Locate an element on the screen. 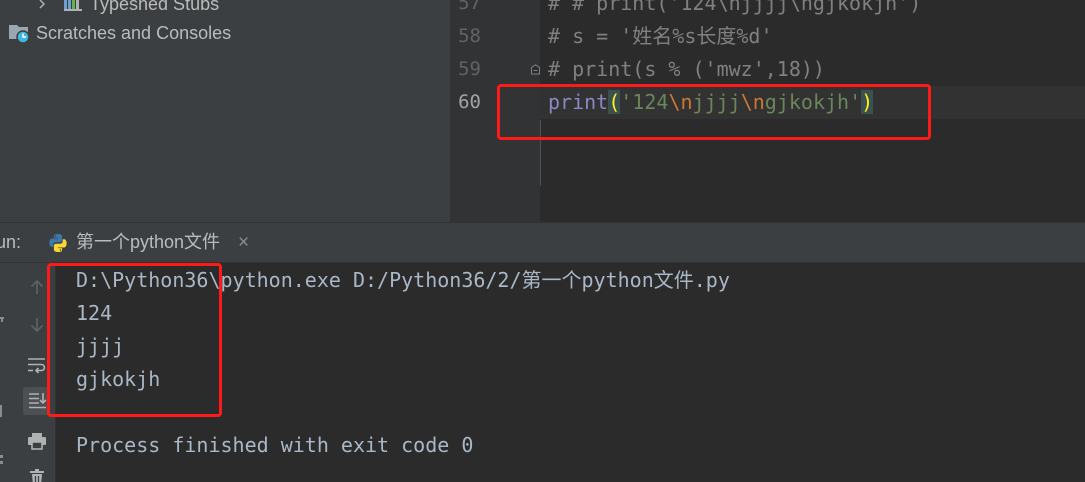 This screenshot has width=1085, height=482. console-line: Process finished with exit code 0 is located at coordinates (275, 445).